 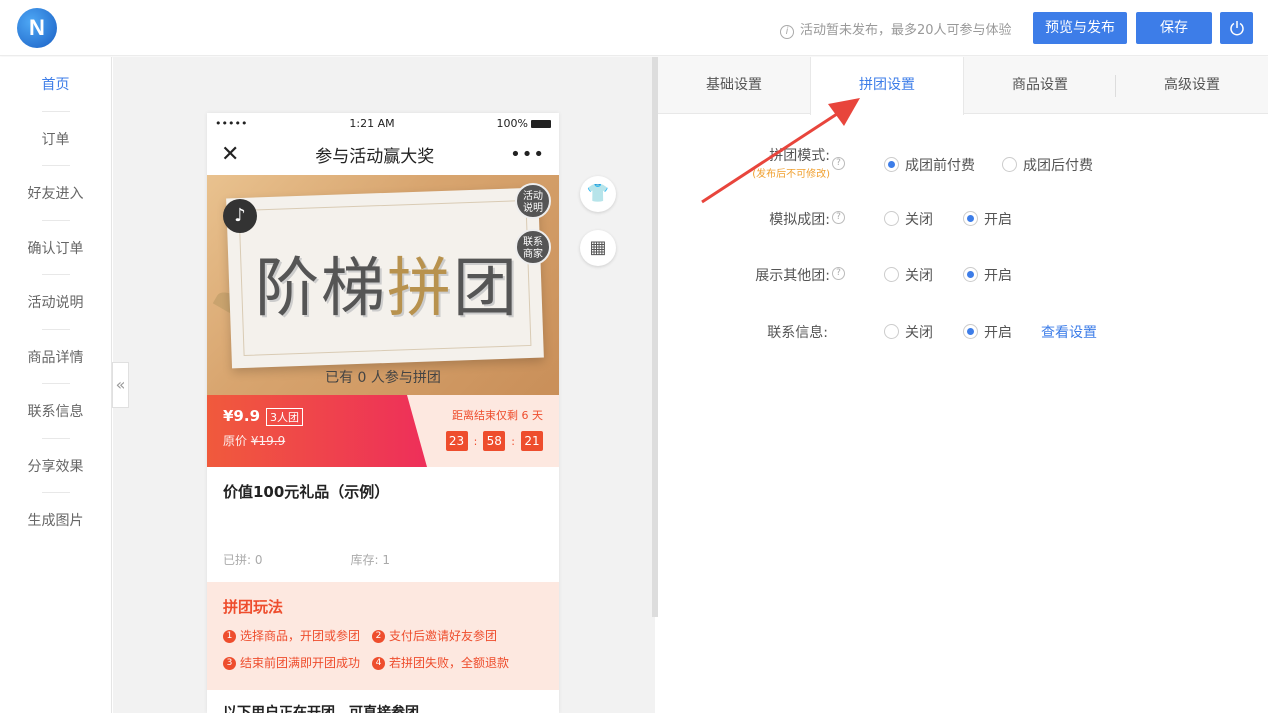 I want to click on nav-item-friend-enter: 好友进入, so click(x=55, y=193).